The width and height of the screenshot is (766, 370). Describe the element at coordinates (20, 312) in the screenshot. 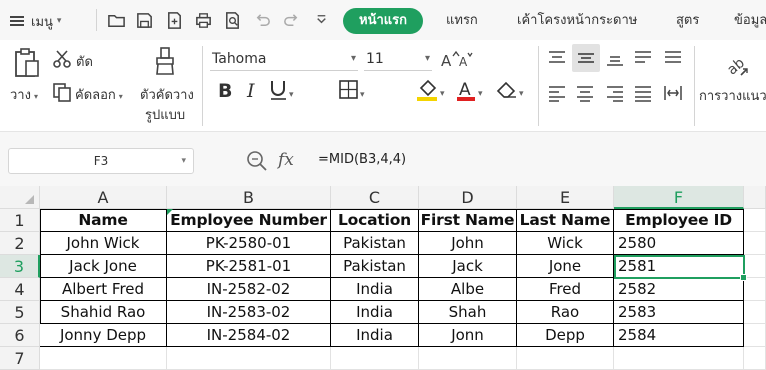

I see `row-header-5: 5` at that location.